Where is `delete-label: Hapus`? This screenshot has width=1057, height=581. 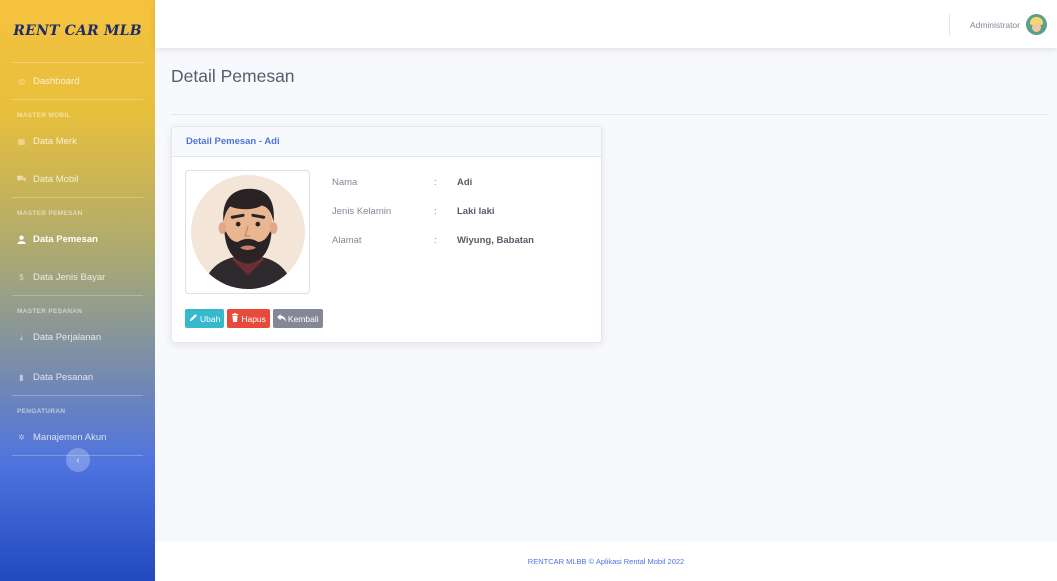 delete-label: Hapus is located at coordinates (253, 318).